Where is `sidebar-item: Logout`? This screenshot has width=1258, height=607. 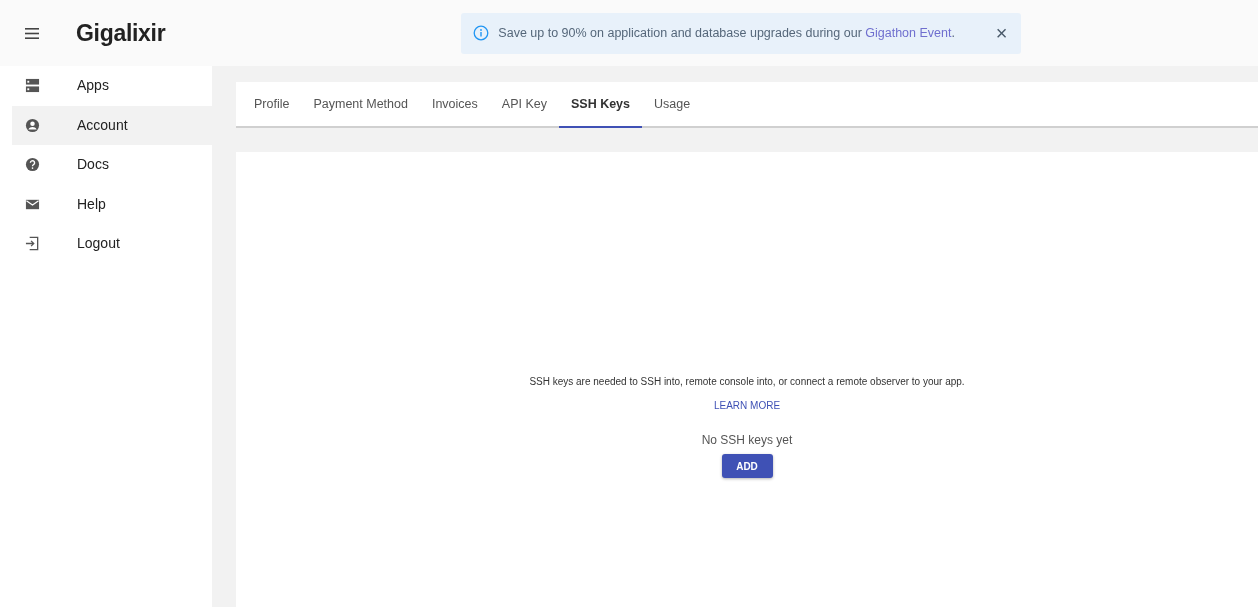
sidebar-item: Logout is located at coordinates (112, 244).